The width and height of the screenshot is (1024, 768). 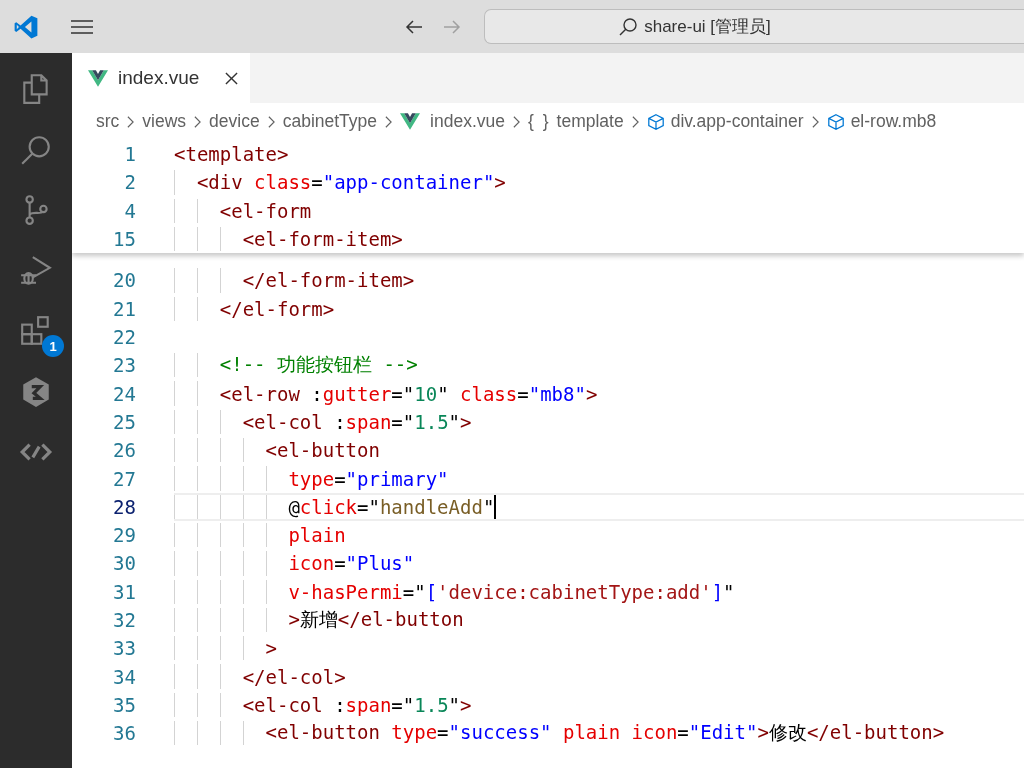 I want to click on line-number: 15, so click(x=124, y=239).